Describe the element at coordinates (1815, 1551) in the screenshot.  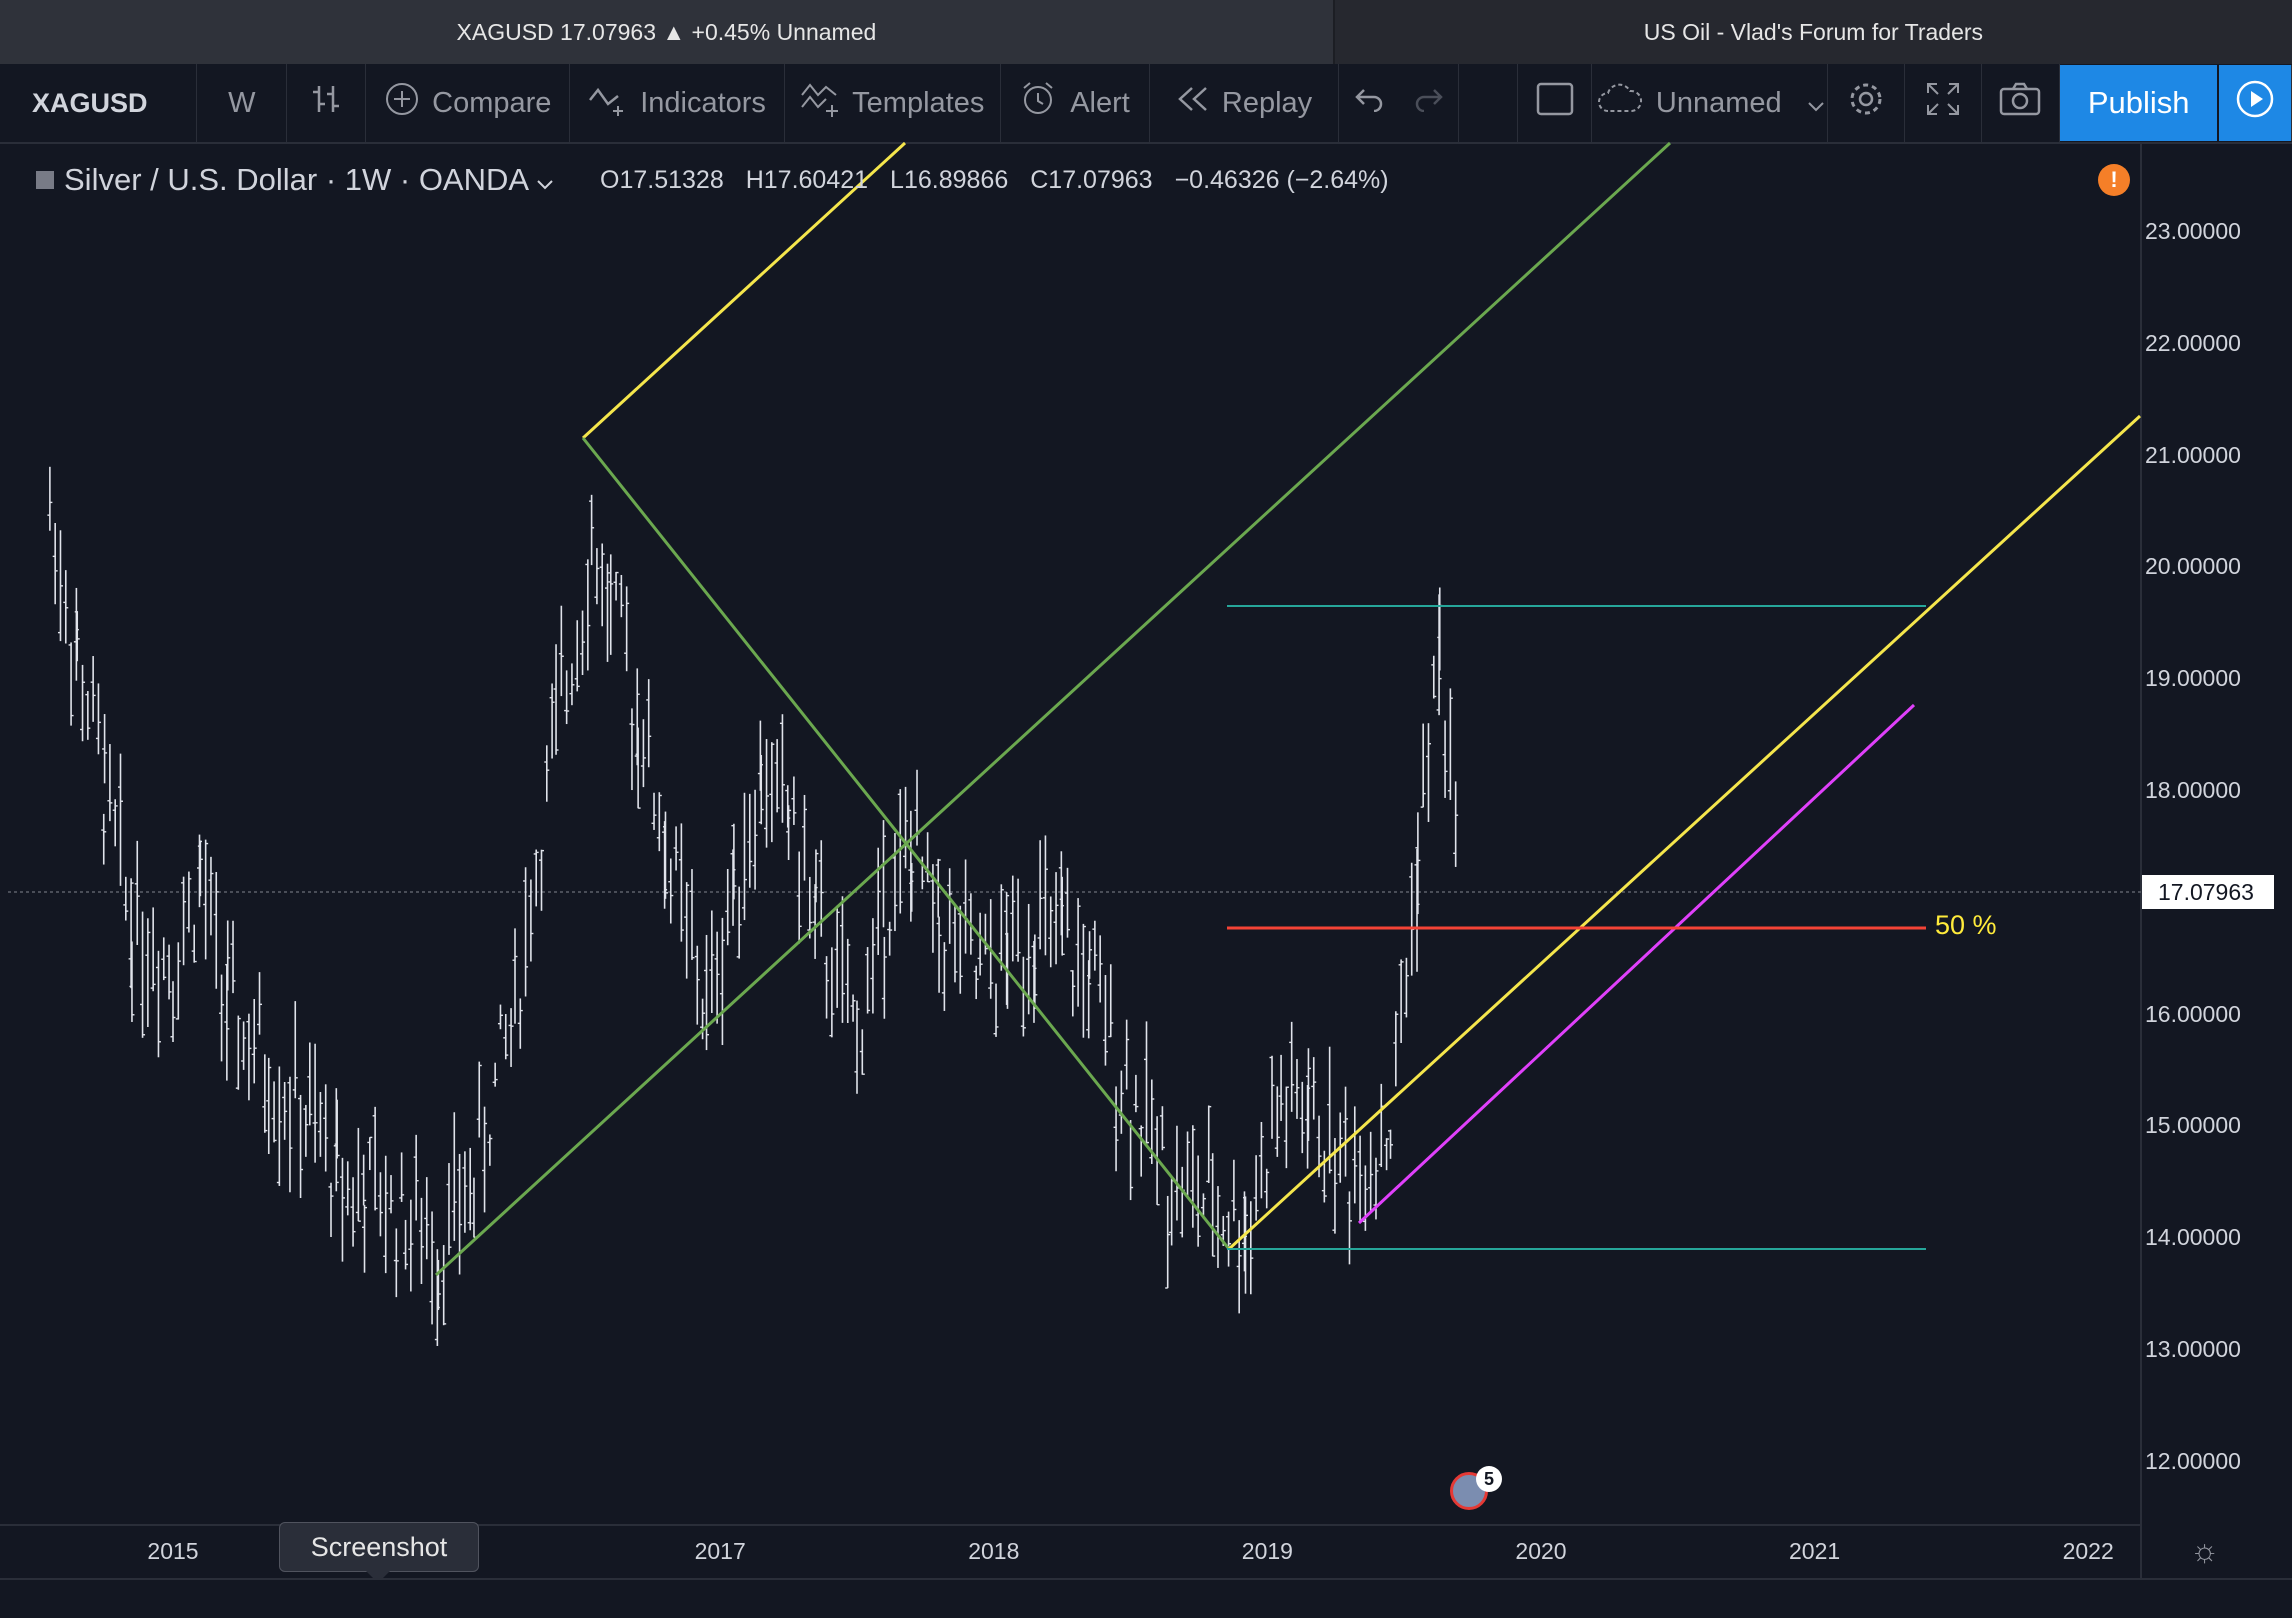
I see `time-tick-label: 2021` at that location.